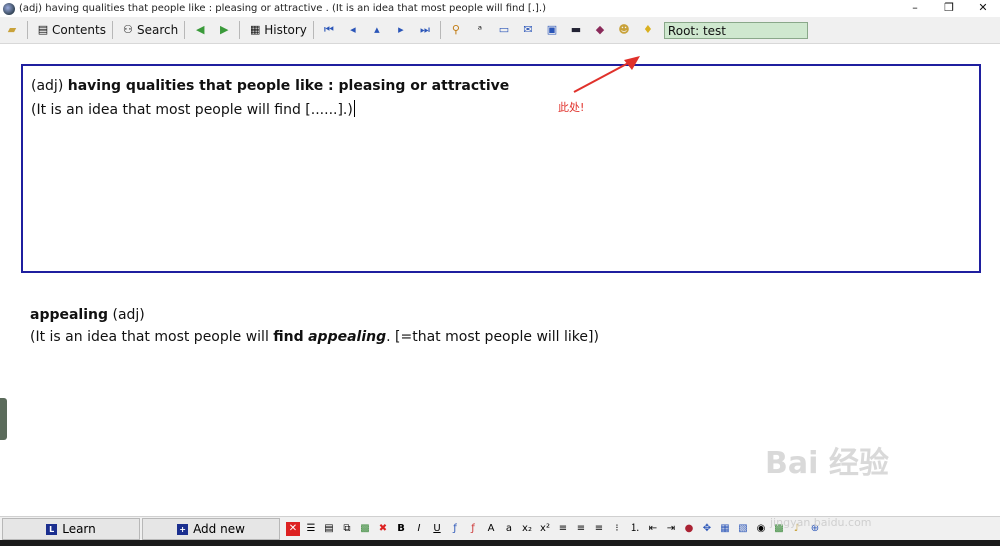 This screenshot has height=546, width=1000. What do you see at coordinates (545, 529) in the screenshot?
I see `superscript-icon: x²` at bounding box center [545, 529].